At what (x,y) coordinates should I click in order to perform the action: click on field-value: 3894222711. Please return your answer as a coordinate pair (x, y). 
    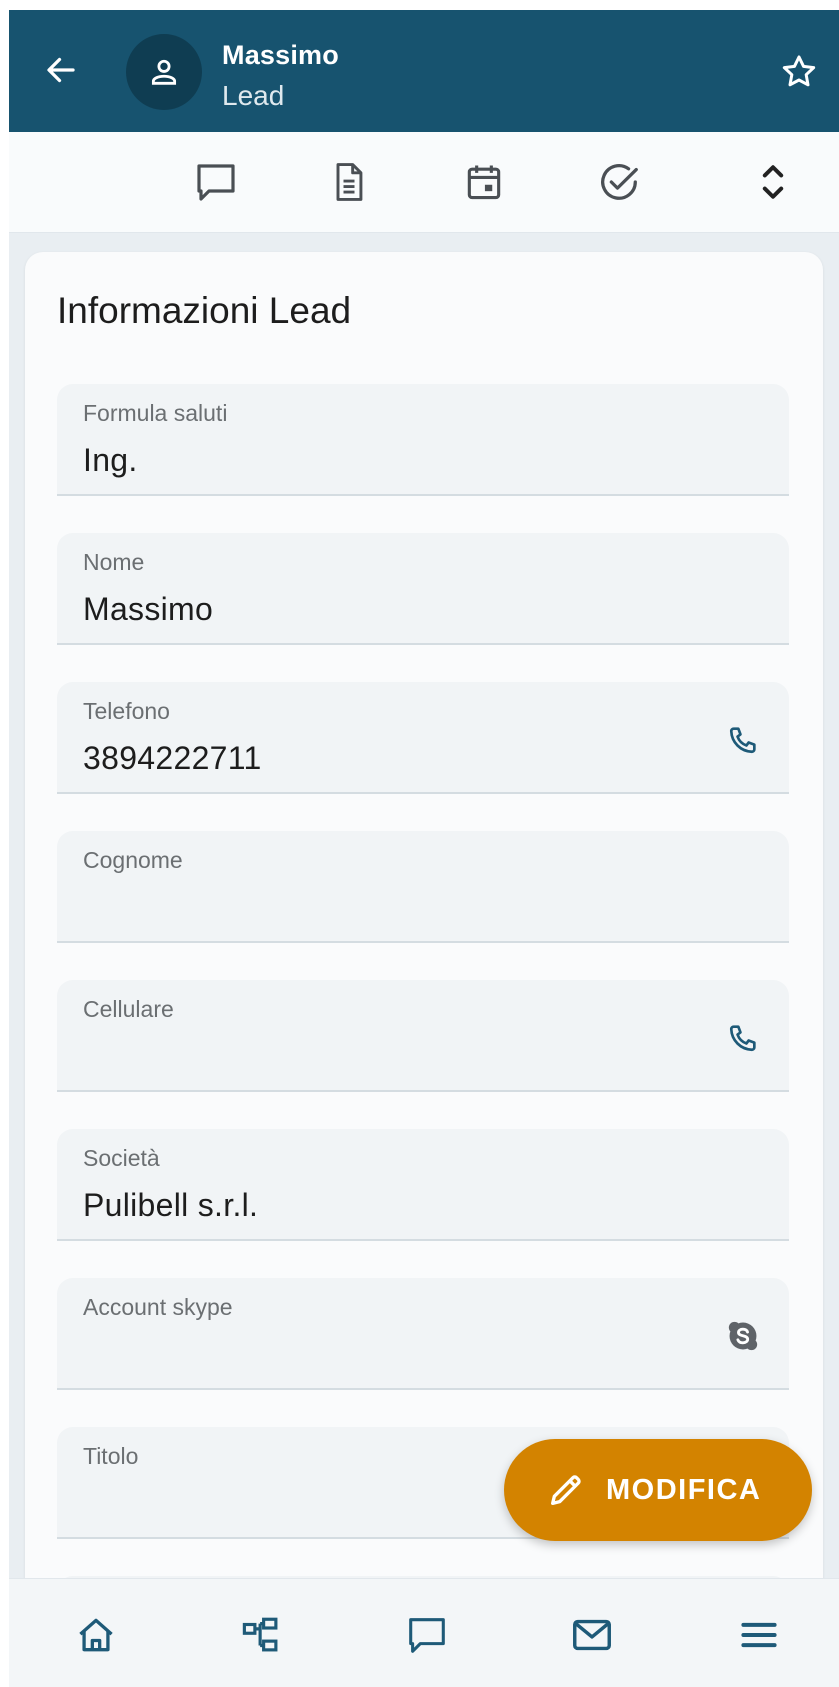
    Looking at the image, I should click on (172, 758).